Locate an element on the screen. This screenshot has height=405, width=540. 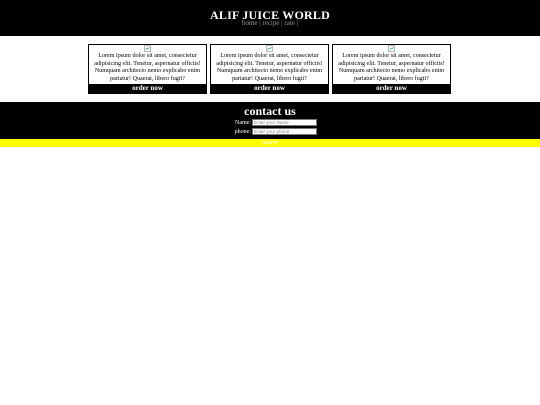
name-label: Name: is located at coordinates (243, 123).